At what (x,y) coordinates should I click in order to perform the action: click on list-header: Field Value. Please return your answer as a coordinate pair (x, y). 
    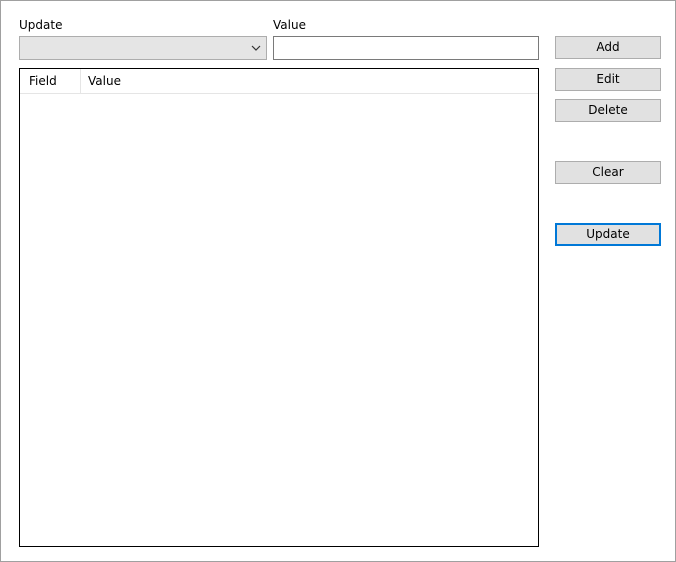
    Looking at the image, I should click on (279, 81).